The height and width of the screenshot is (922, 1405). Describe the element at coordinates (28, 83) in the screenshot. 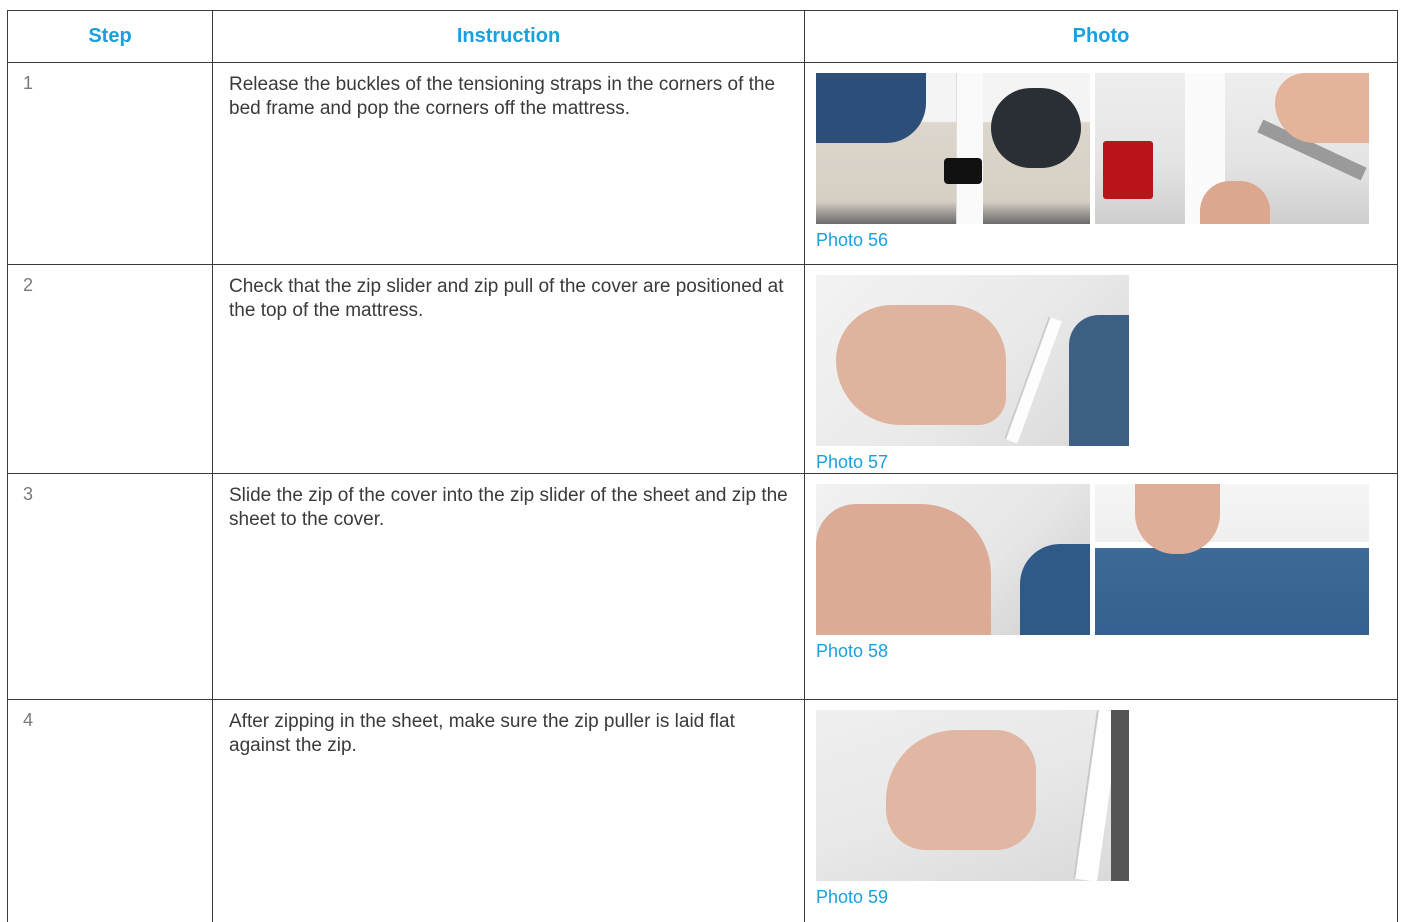

I see `step-number: 1` at that location.